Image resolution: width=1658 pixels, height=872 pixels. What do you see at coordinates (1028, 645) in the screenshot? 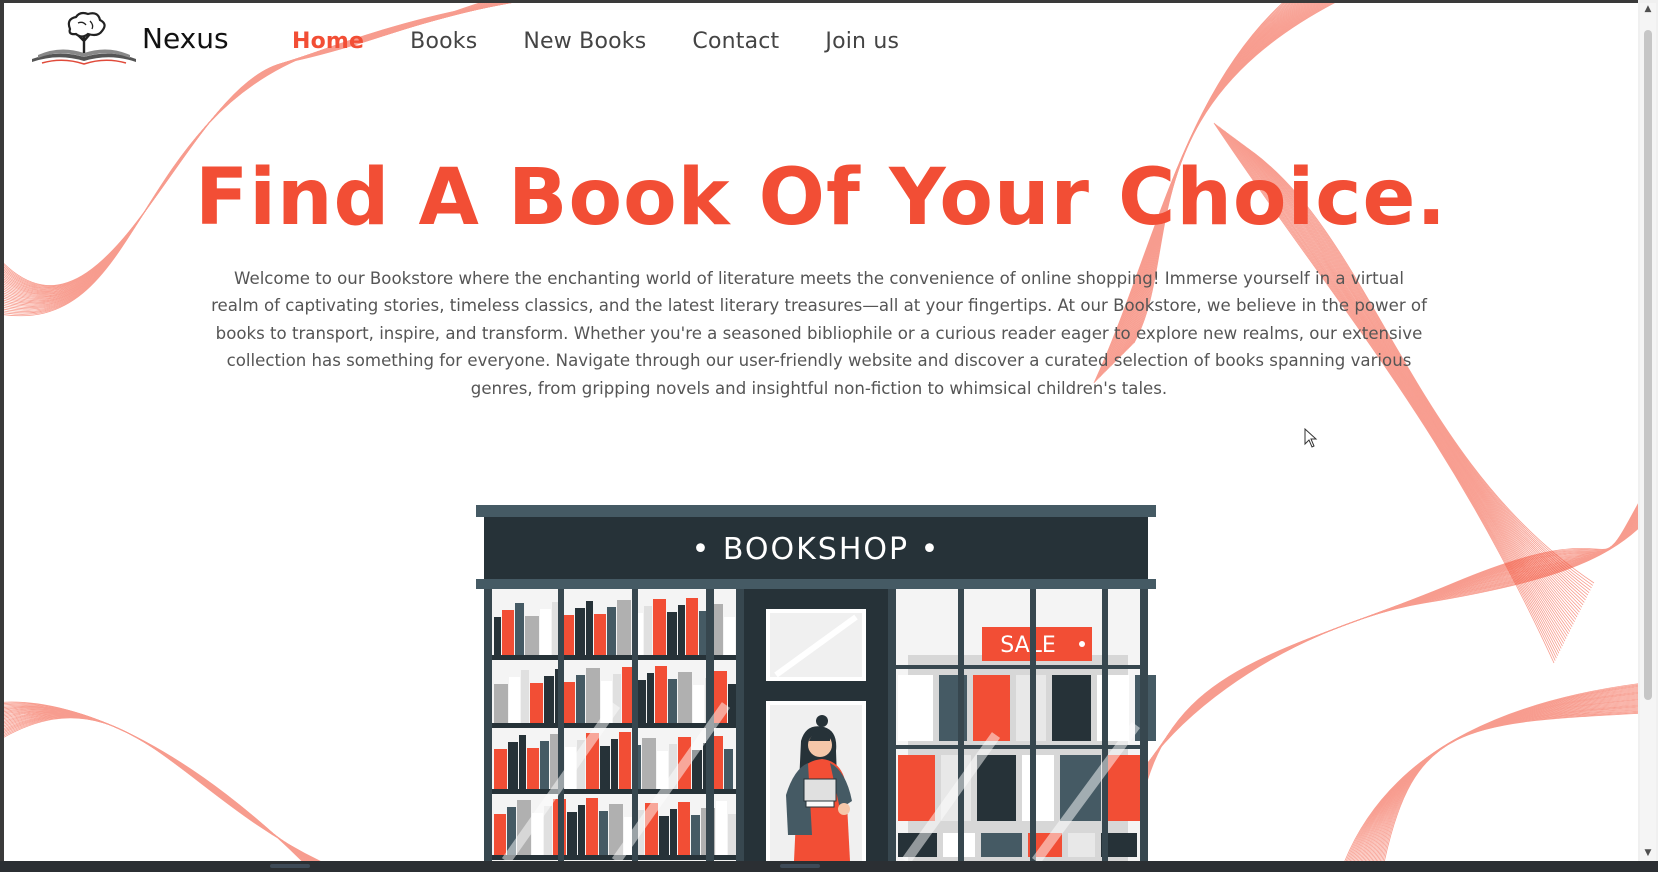
I see `sale-sign: SALE` at bounding box center [1028, 645].